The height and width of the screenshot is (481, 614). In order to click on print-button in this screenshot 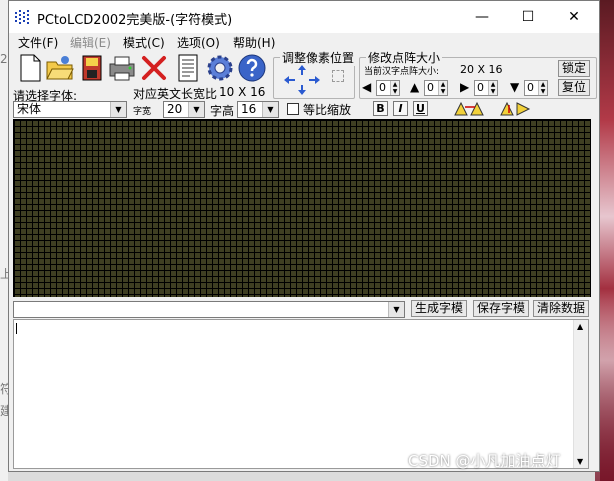, I will do `click(122, 68)`.